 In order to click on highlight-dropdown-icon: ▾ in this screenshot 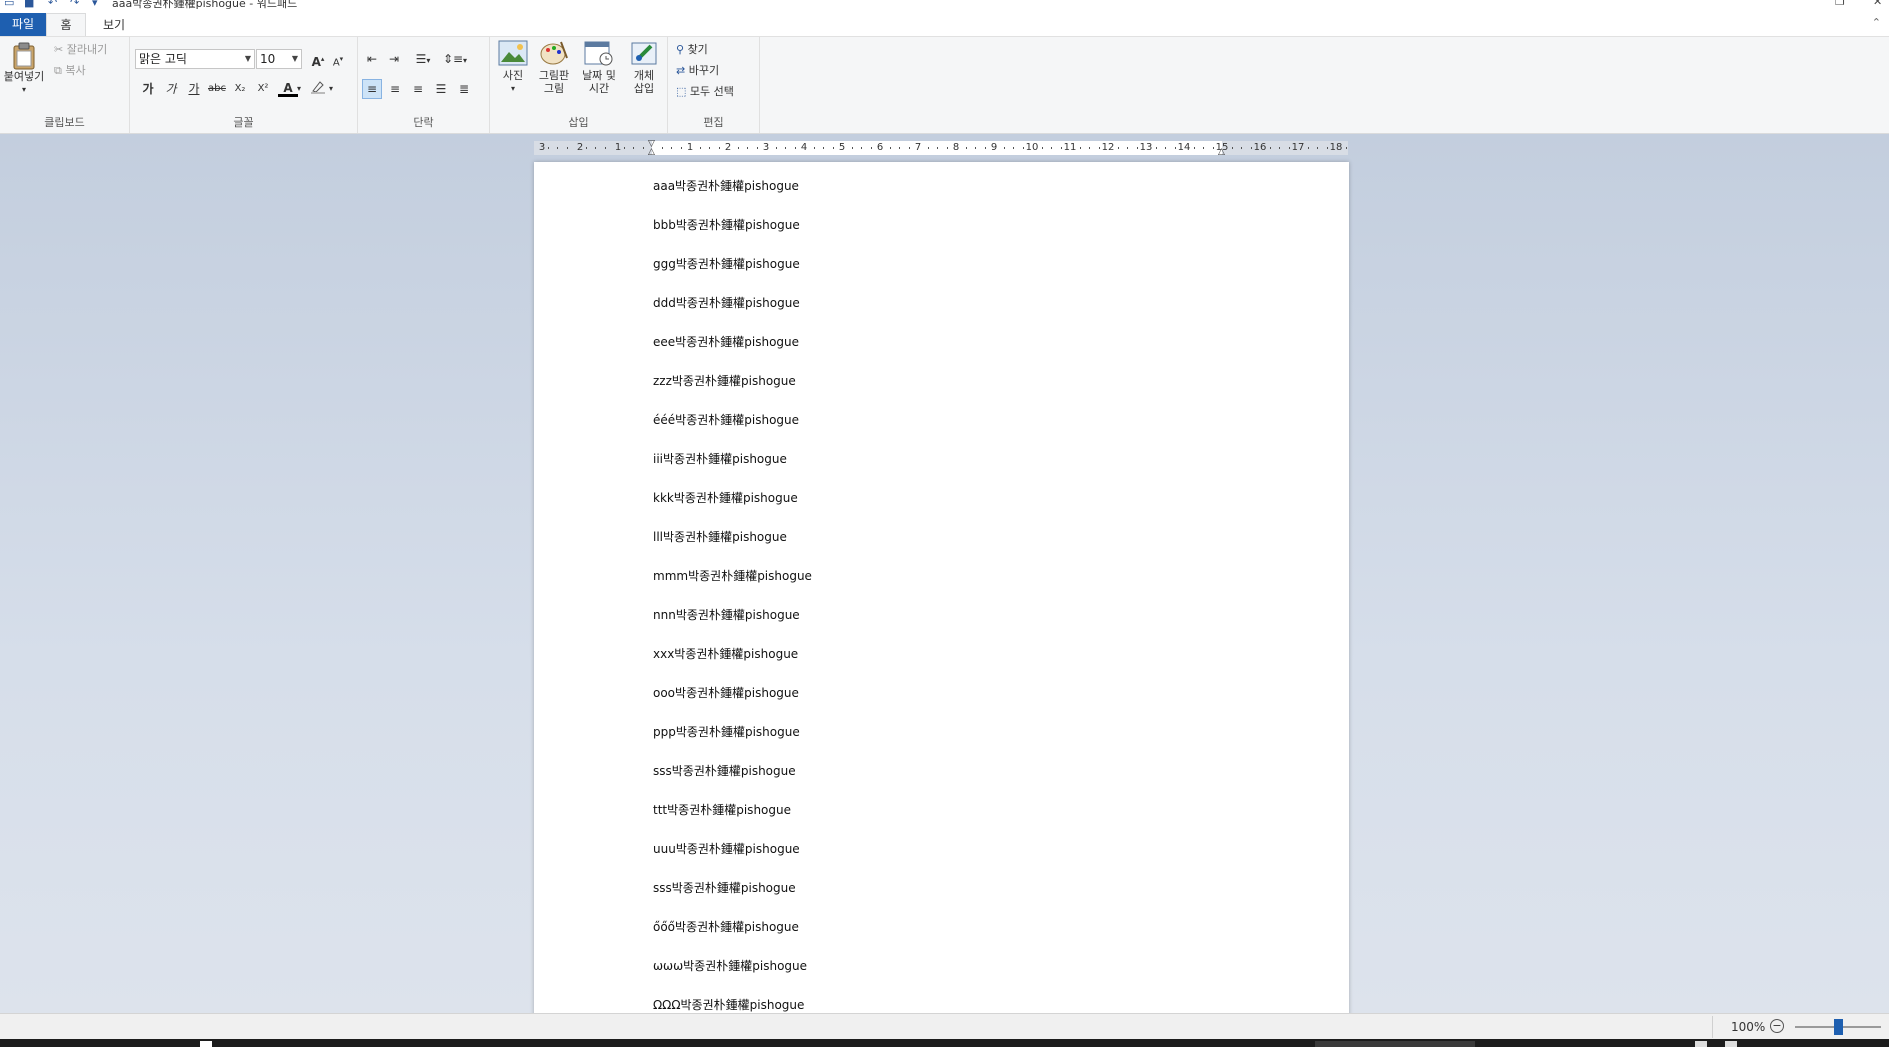, I will do `click(331, 89)`.